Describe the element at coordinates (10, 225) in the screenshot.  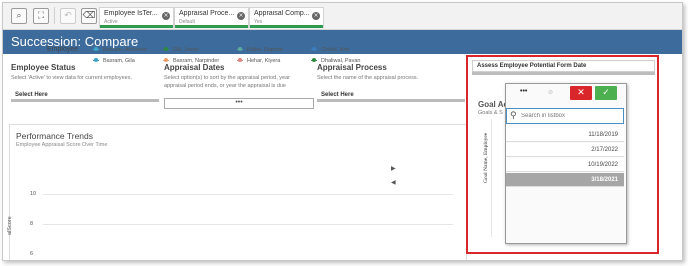
I see `y-axis-label: alScore` at that location.